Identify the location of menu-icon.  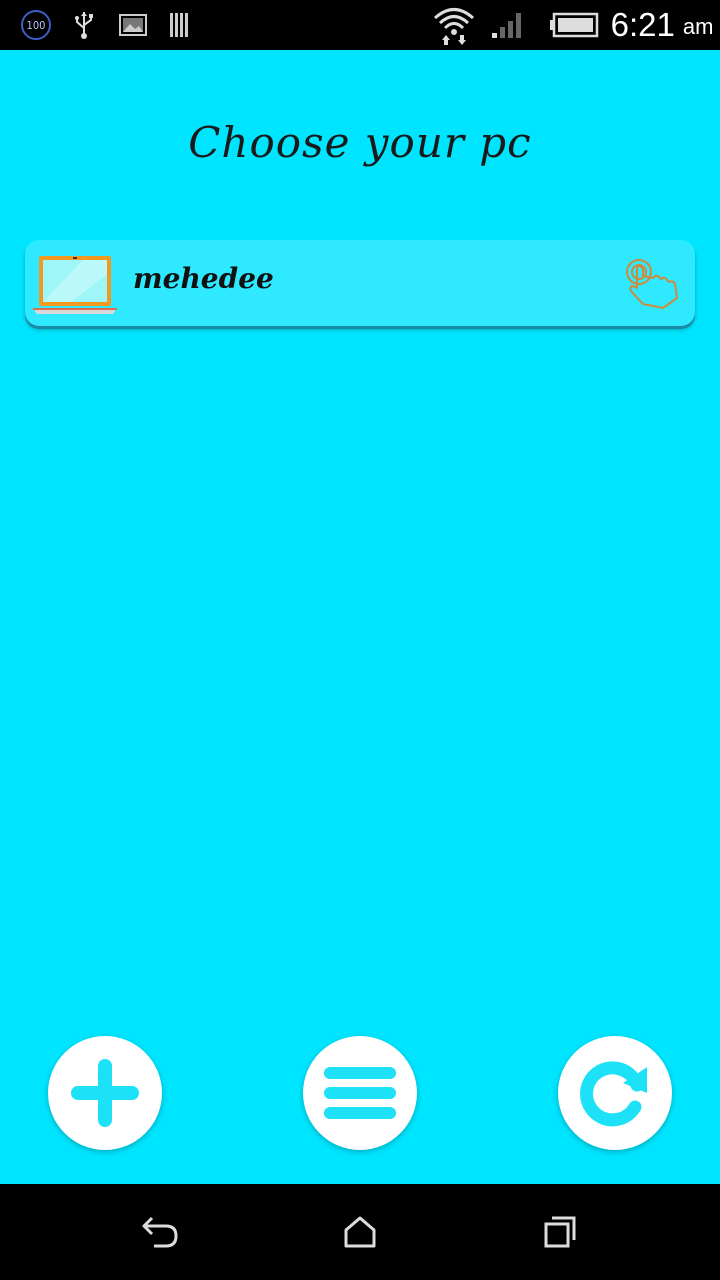
(360, 1093).